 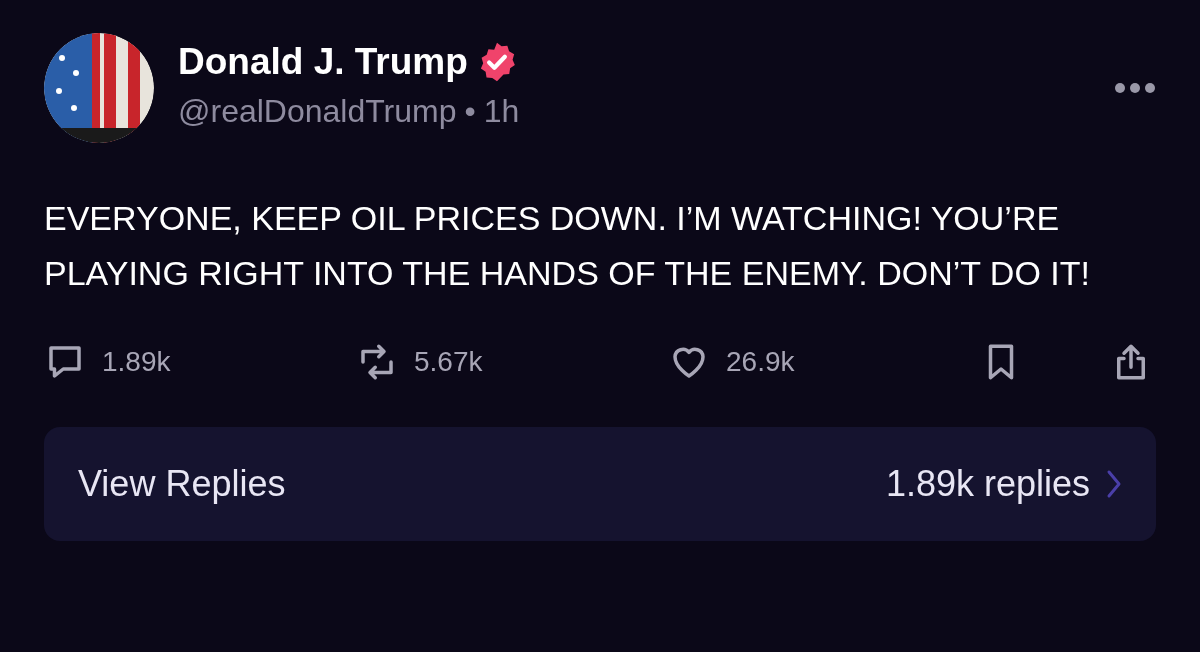 I want to click on reply-count: 1.89k, so click(x=136, y=362).